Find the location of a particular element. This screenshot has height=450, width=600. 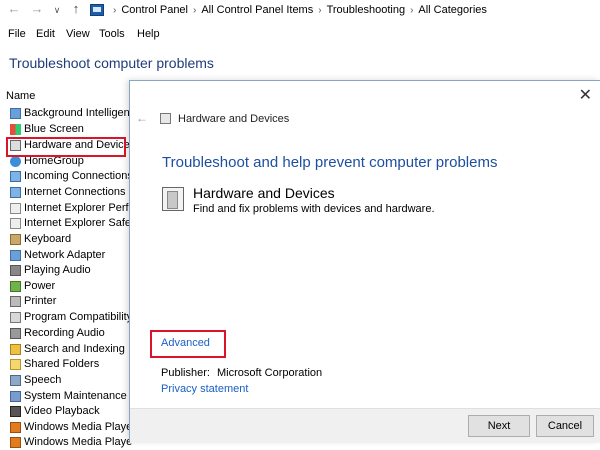

privacy-statement-link: Privacy statement is located at coordinates (204, 389).